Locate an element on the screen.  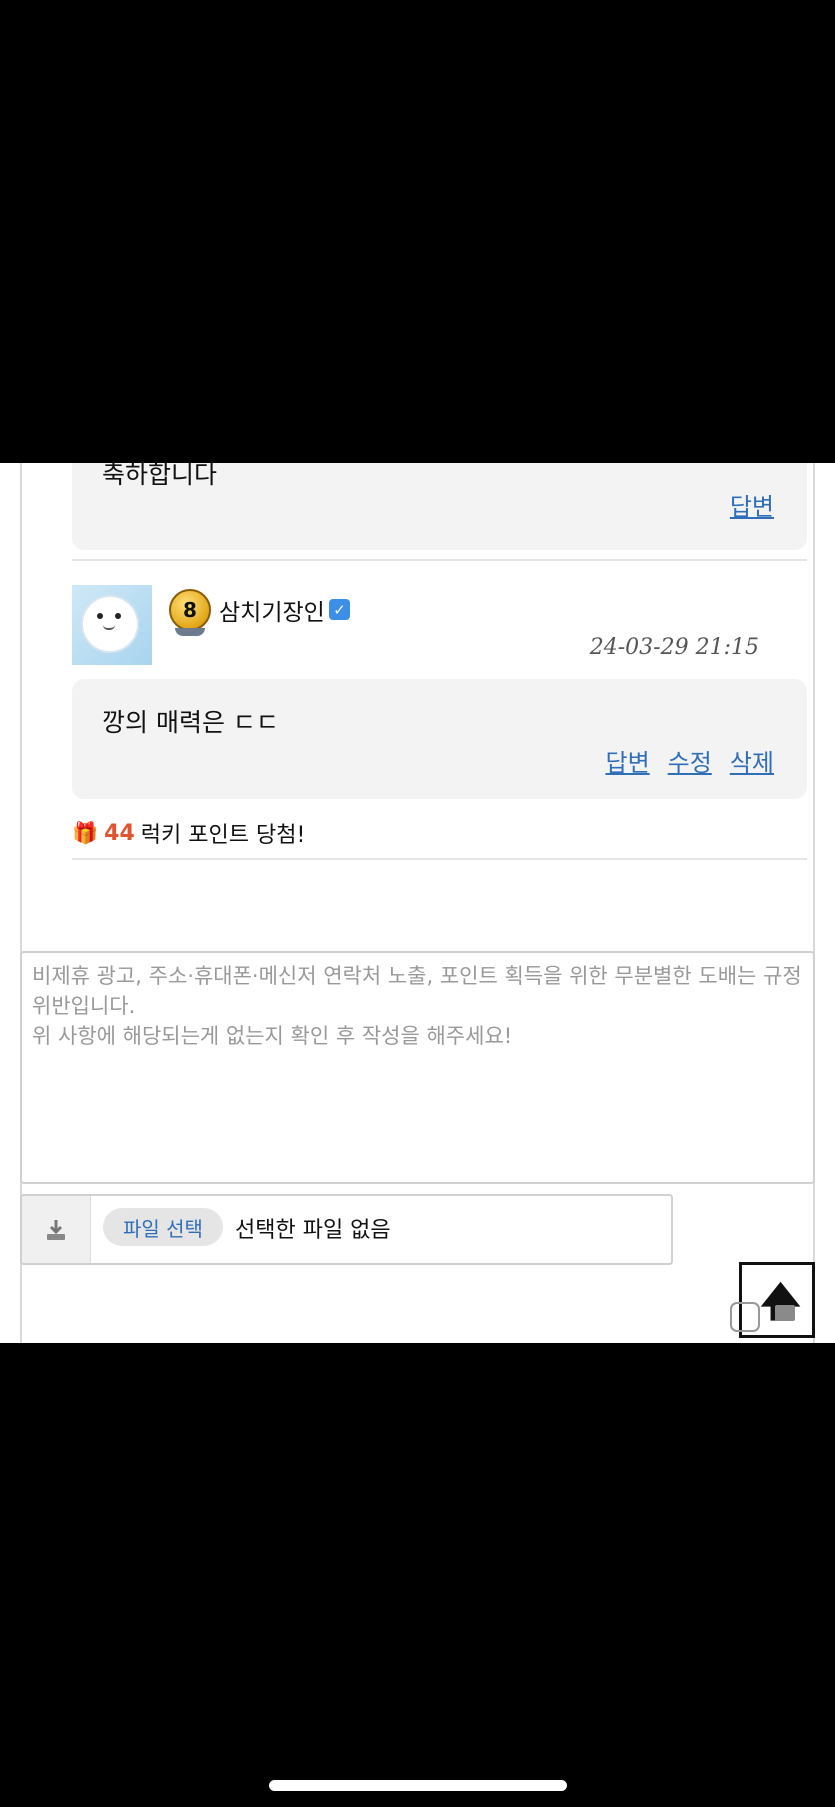
comment-bubble: 축하합니다 답변 is located at coordinates (439, 506).